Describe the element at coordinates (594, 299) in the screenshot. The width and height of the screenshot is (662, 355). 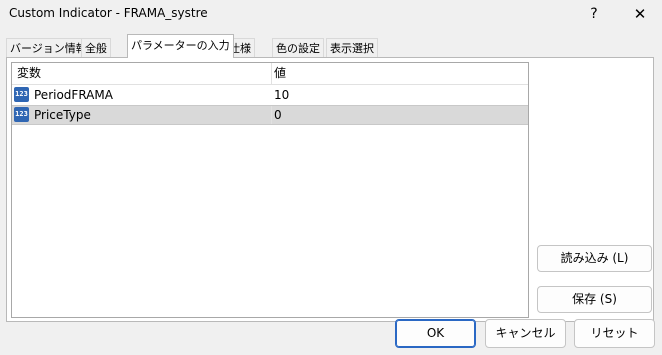
I see `save-button: 保存 (S)` at that location.